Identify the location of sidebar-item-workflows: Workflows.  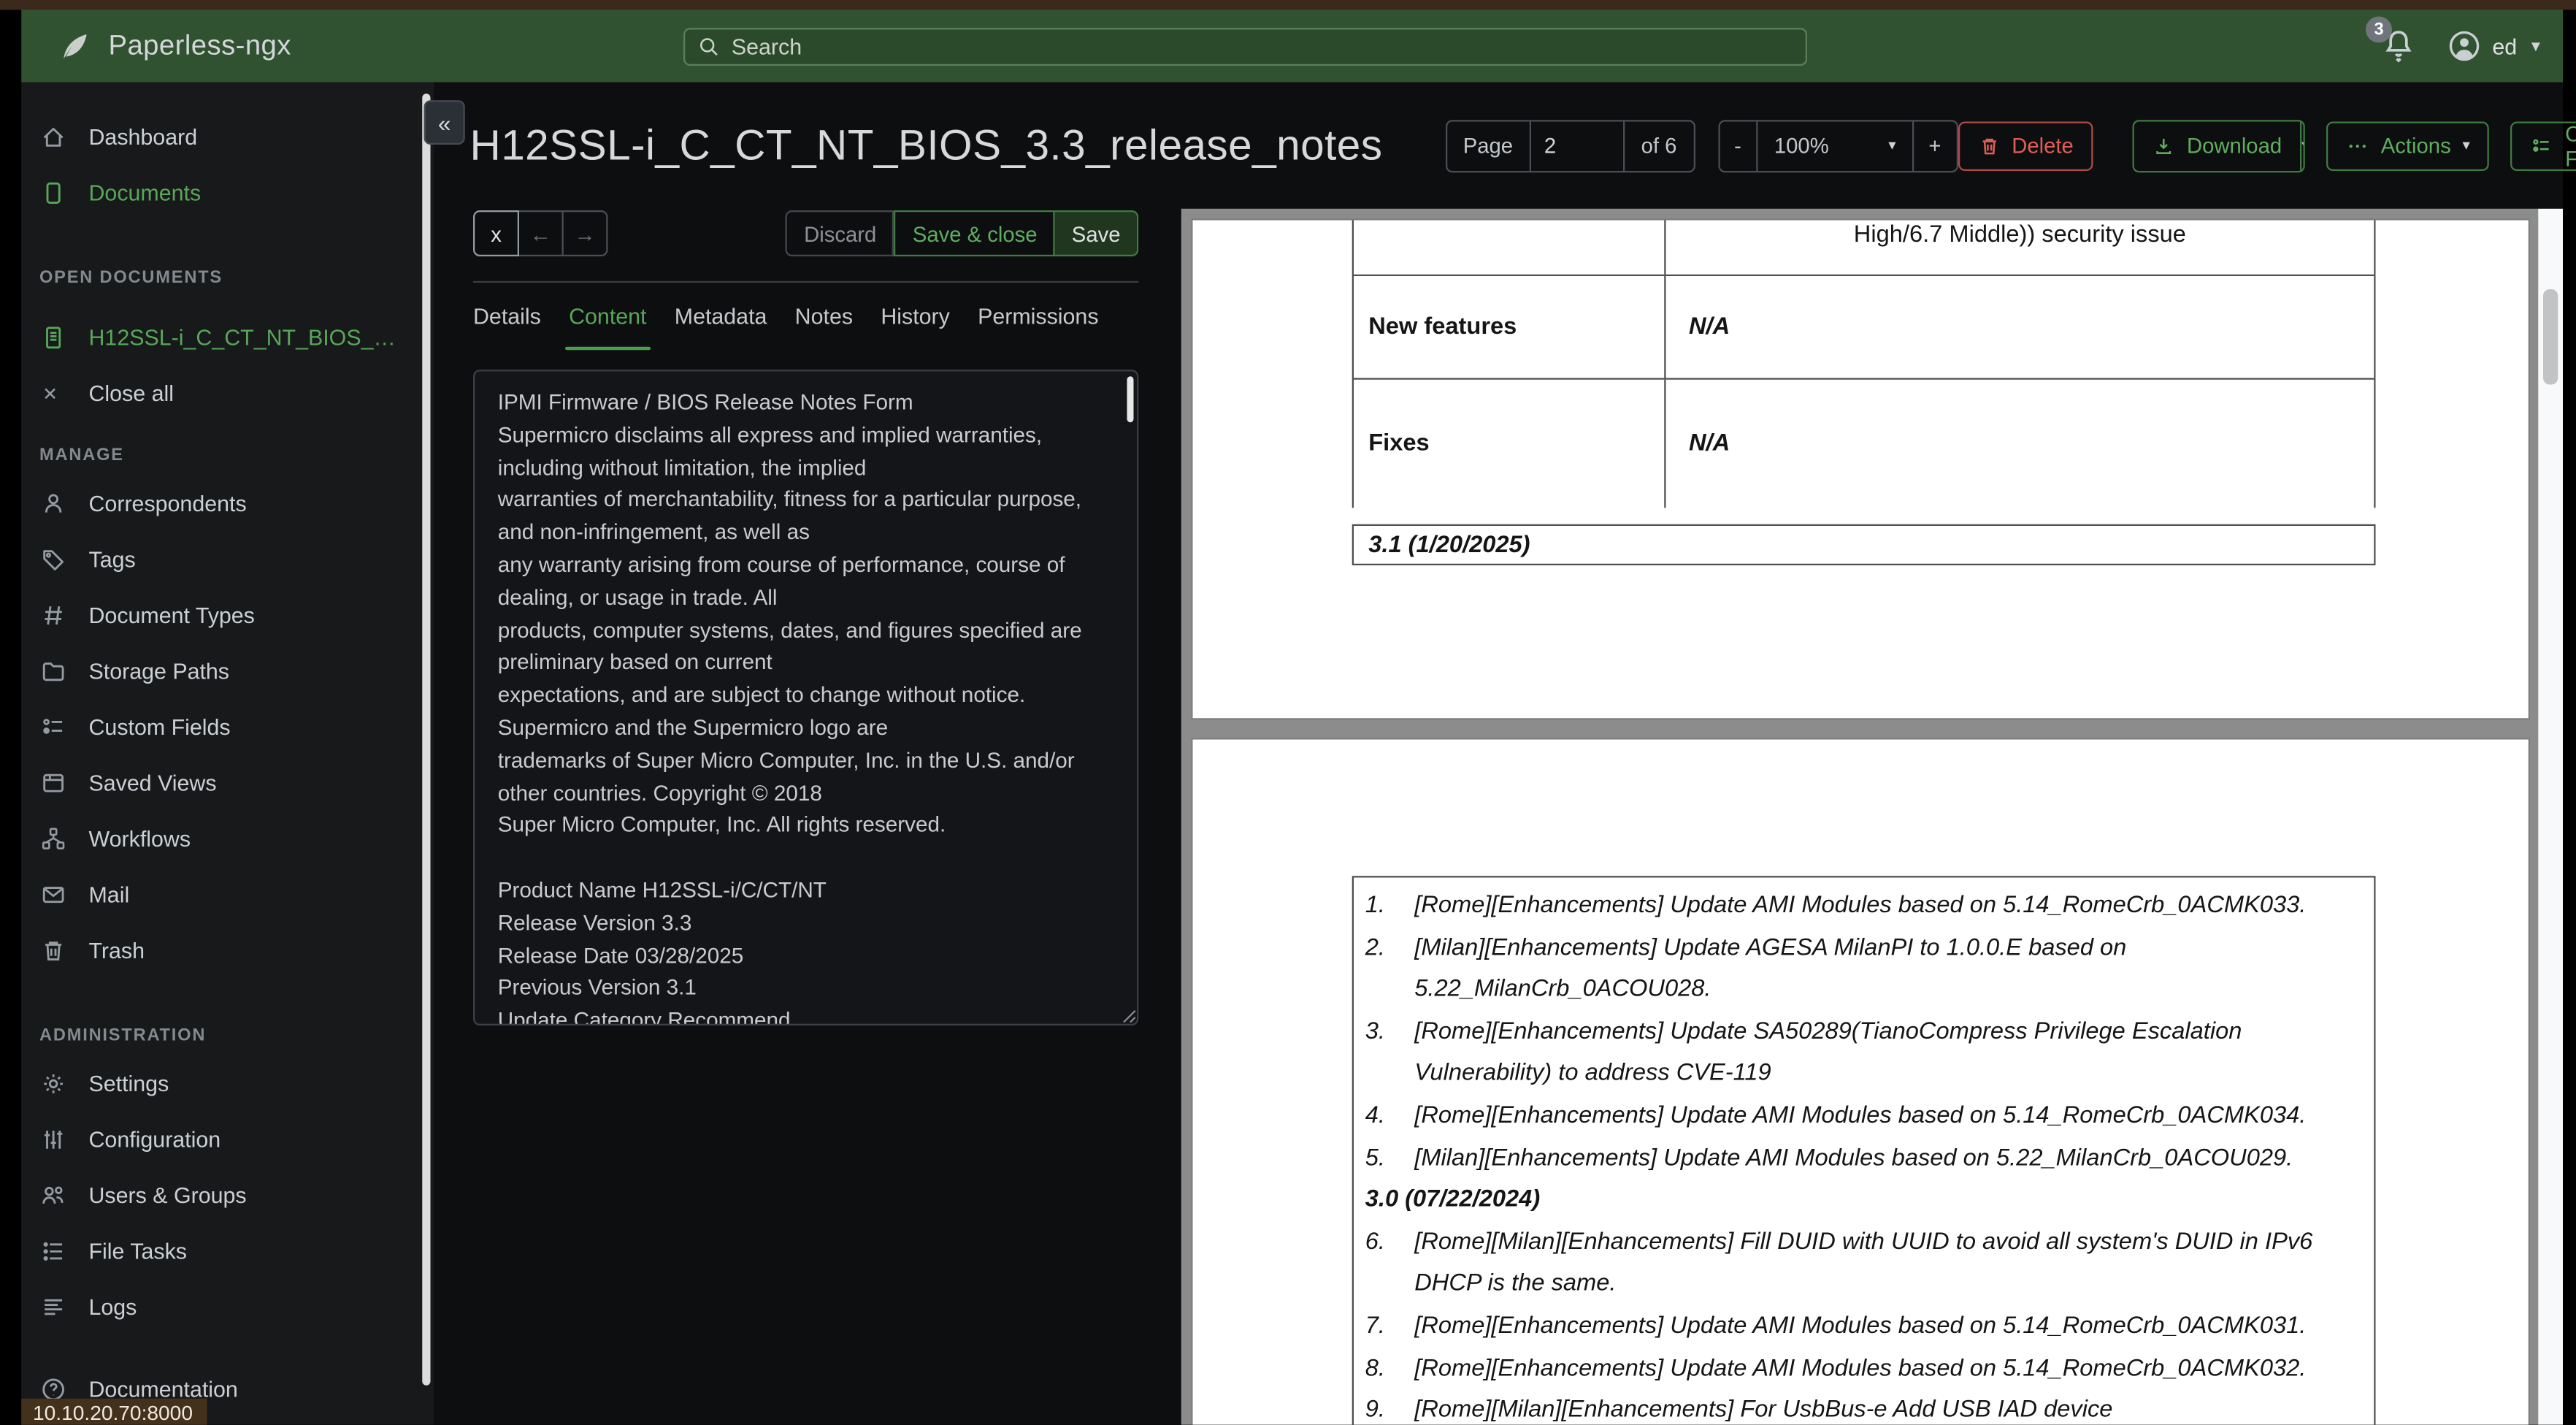
(227, 838).